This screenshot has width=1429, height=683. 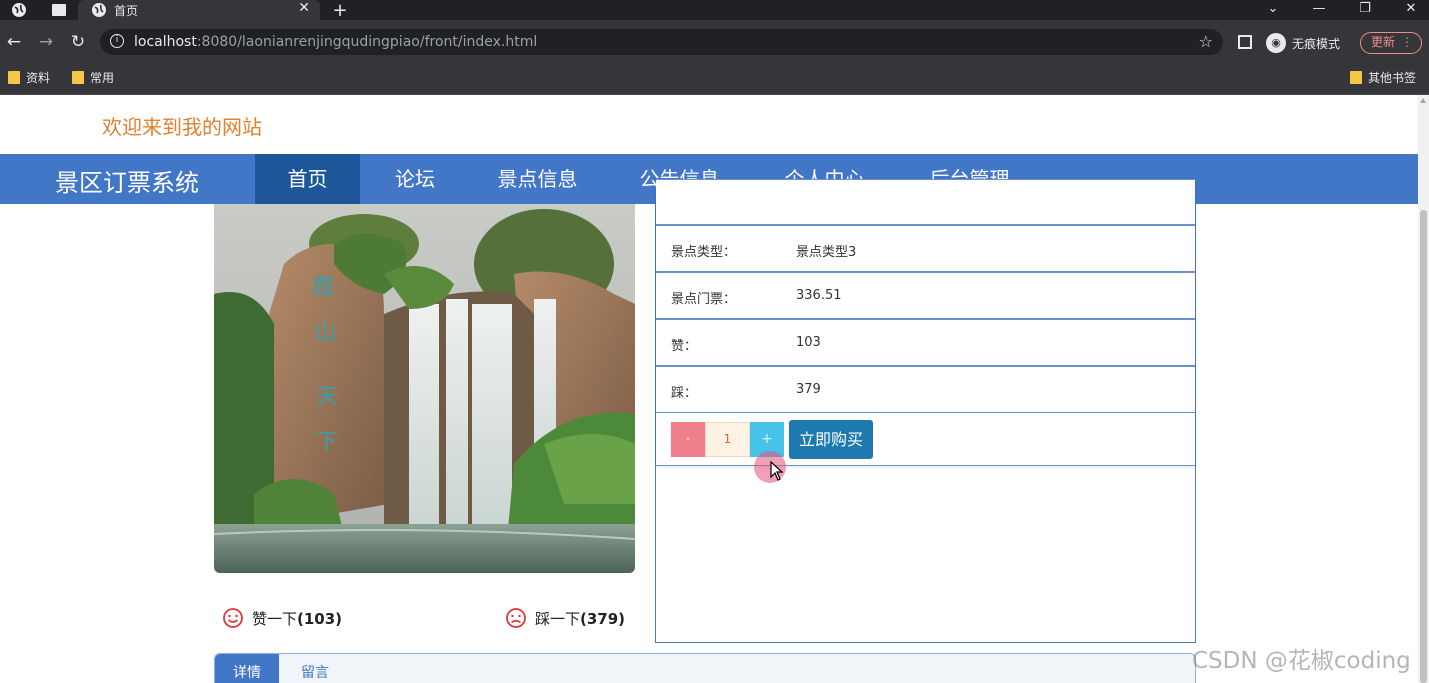 I want to click on info-row-price: 景点门票： 336.51, so click(x=925, y=295).